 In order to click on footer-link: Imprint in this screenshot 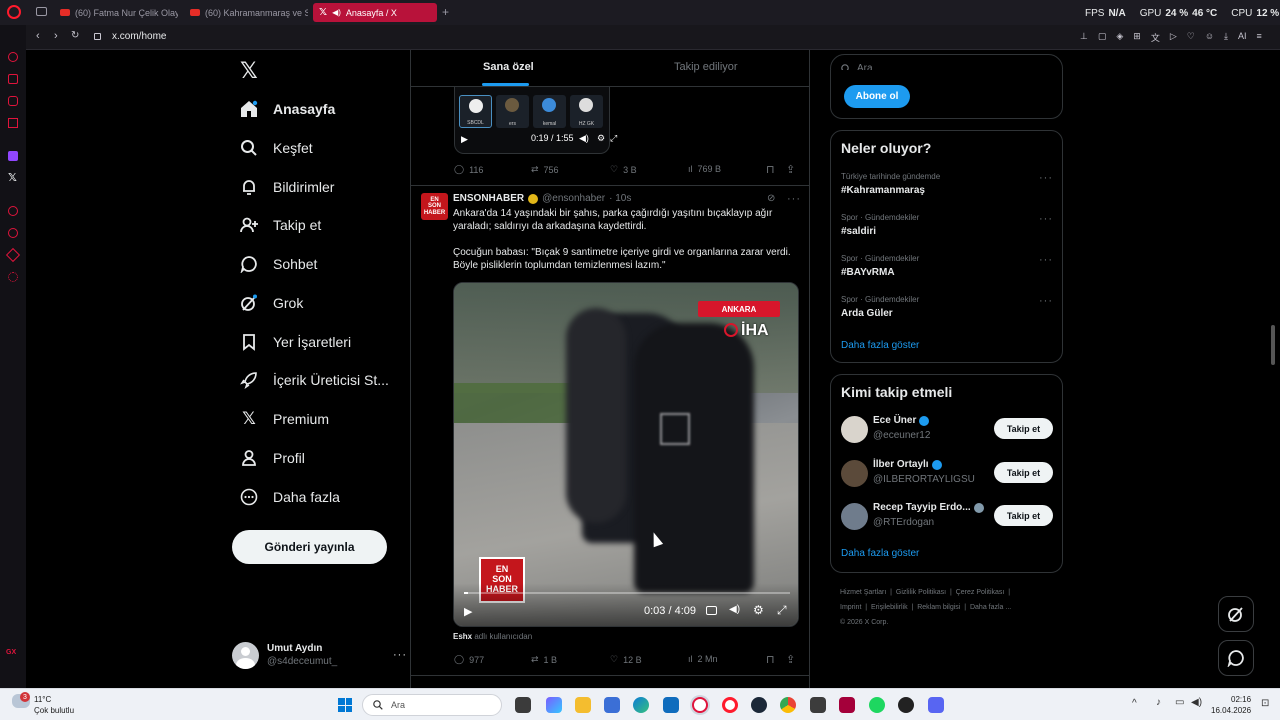, I will do `click(850, 607)`.